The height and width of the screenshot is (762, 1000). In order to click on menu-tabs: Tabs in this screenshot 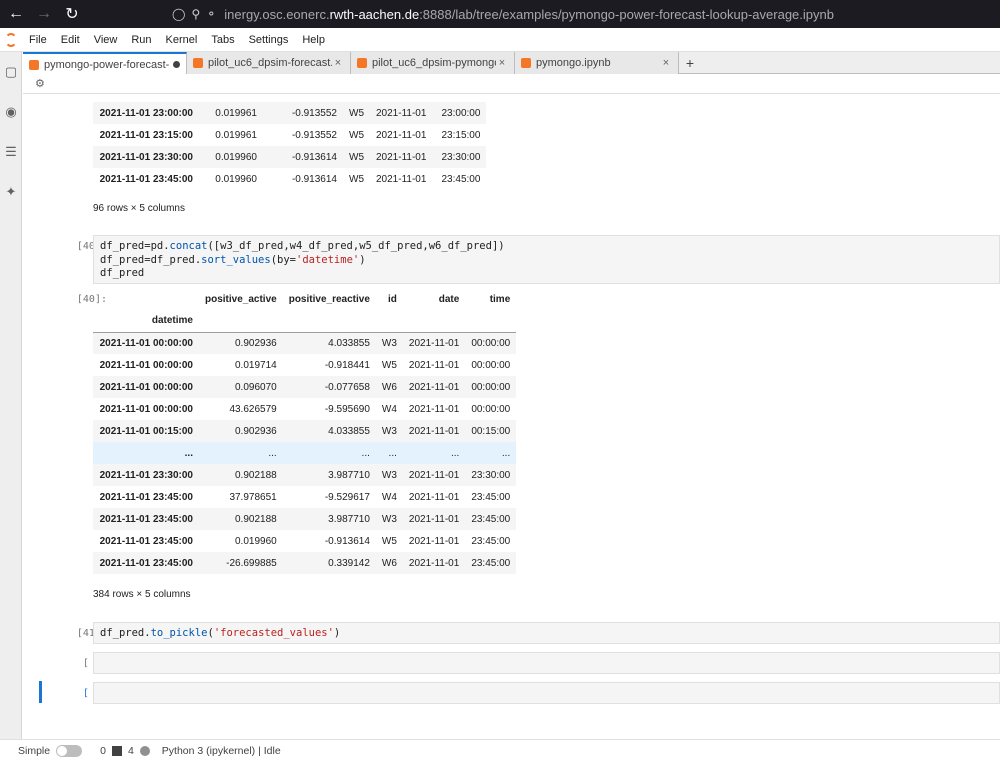, I will do `click(222, 40)`.